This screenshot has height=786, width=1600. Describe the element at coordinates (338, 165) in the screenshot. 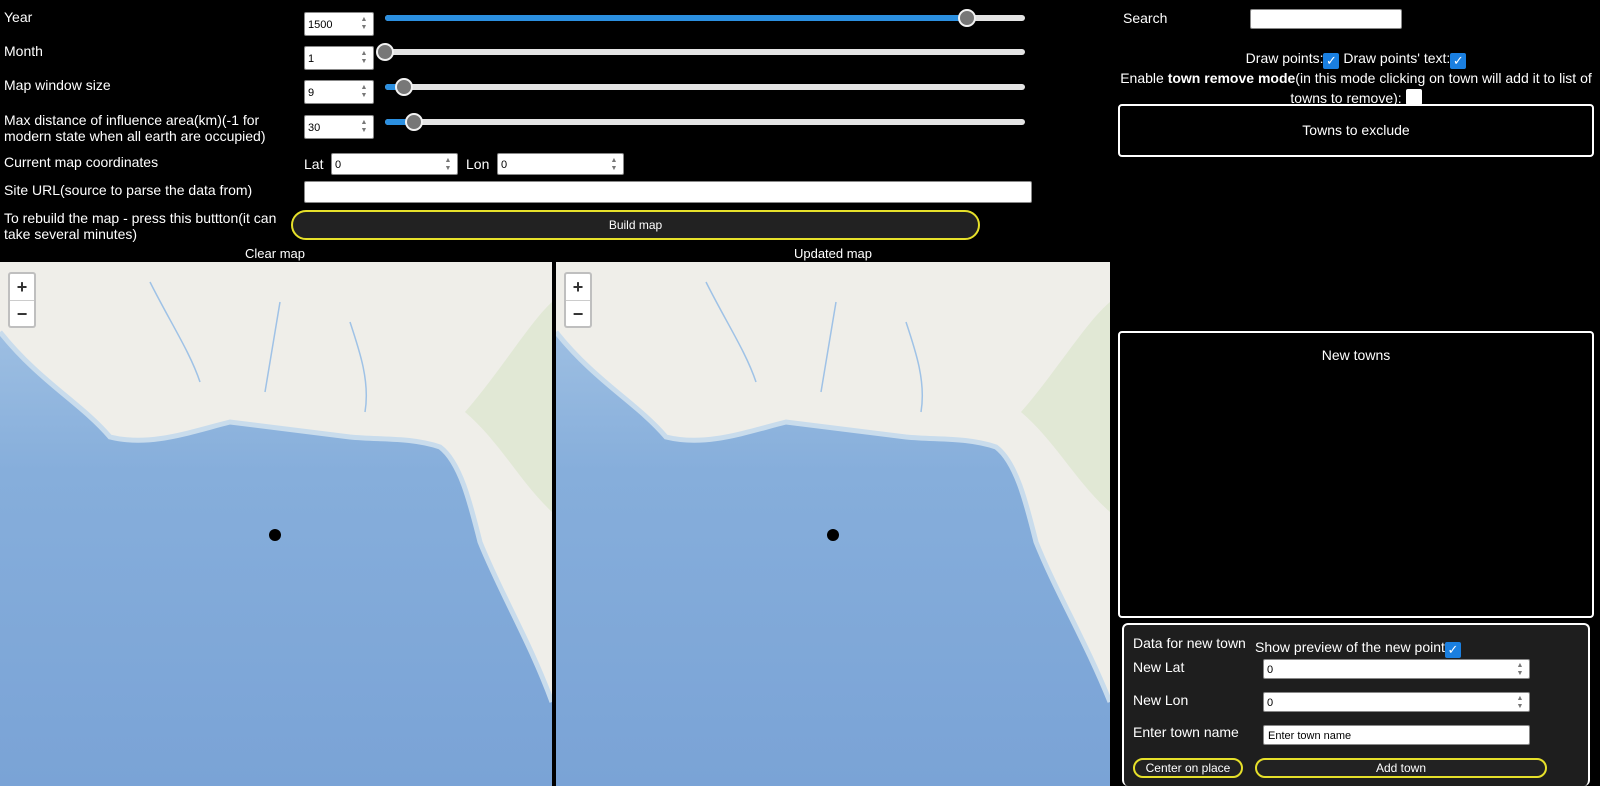

I see `lat-value: 0` at that location.